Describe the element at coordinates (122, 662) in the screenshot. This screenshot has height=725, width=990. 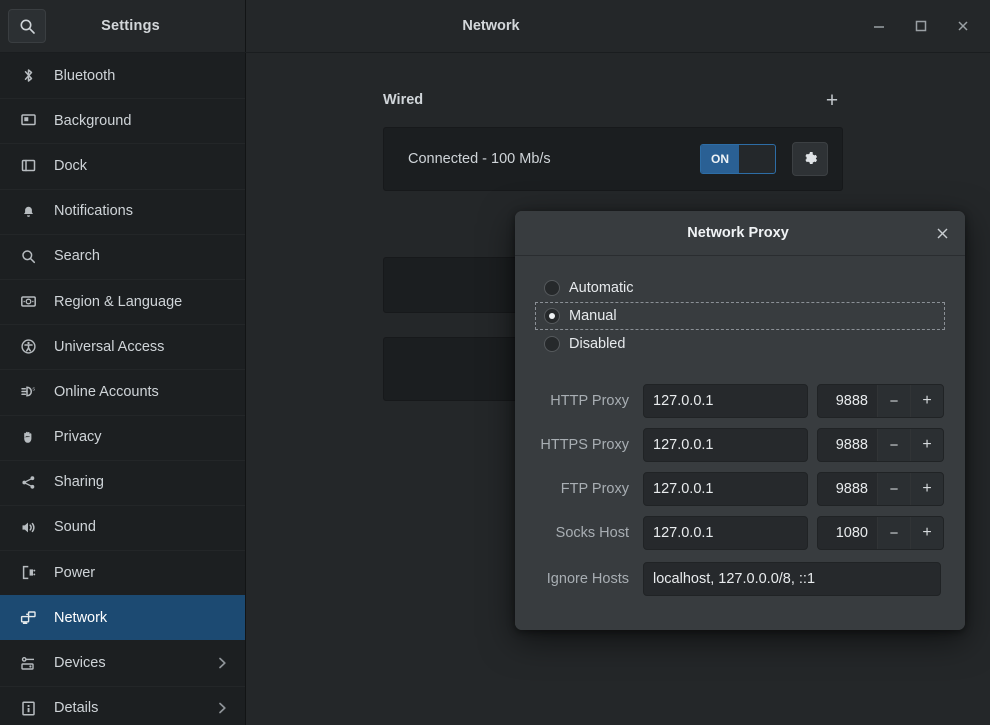
I see `sidebar-item-devices: Devices` at that location.